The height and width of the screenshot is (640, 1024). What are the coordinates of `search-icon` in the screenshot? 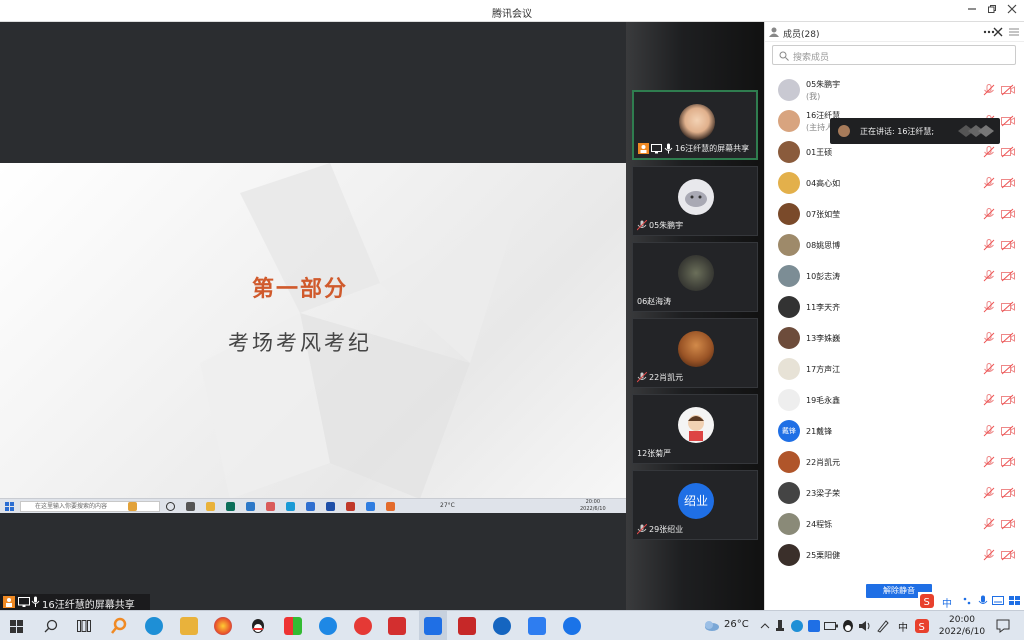 It's located at (51, 626).